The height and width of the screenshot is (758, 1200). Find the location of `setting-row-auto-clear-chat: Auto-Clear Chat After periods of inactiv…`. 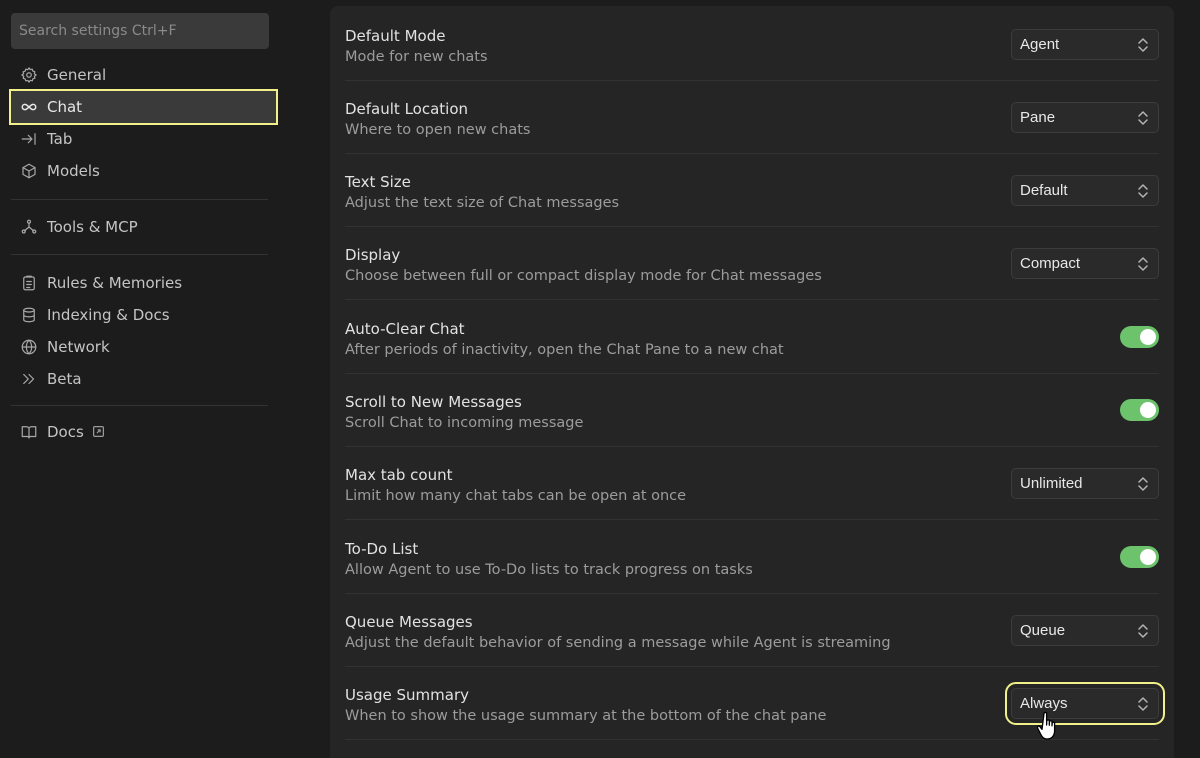

setting-row-auto-clear-chat: Auto-Clear Chat After periods of inactiv… is located at coordinates (752, 337).